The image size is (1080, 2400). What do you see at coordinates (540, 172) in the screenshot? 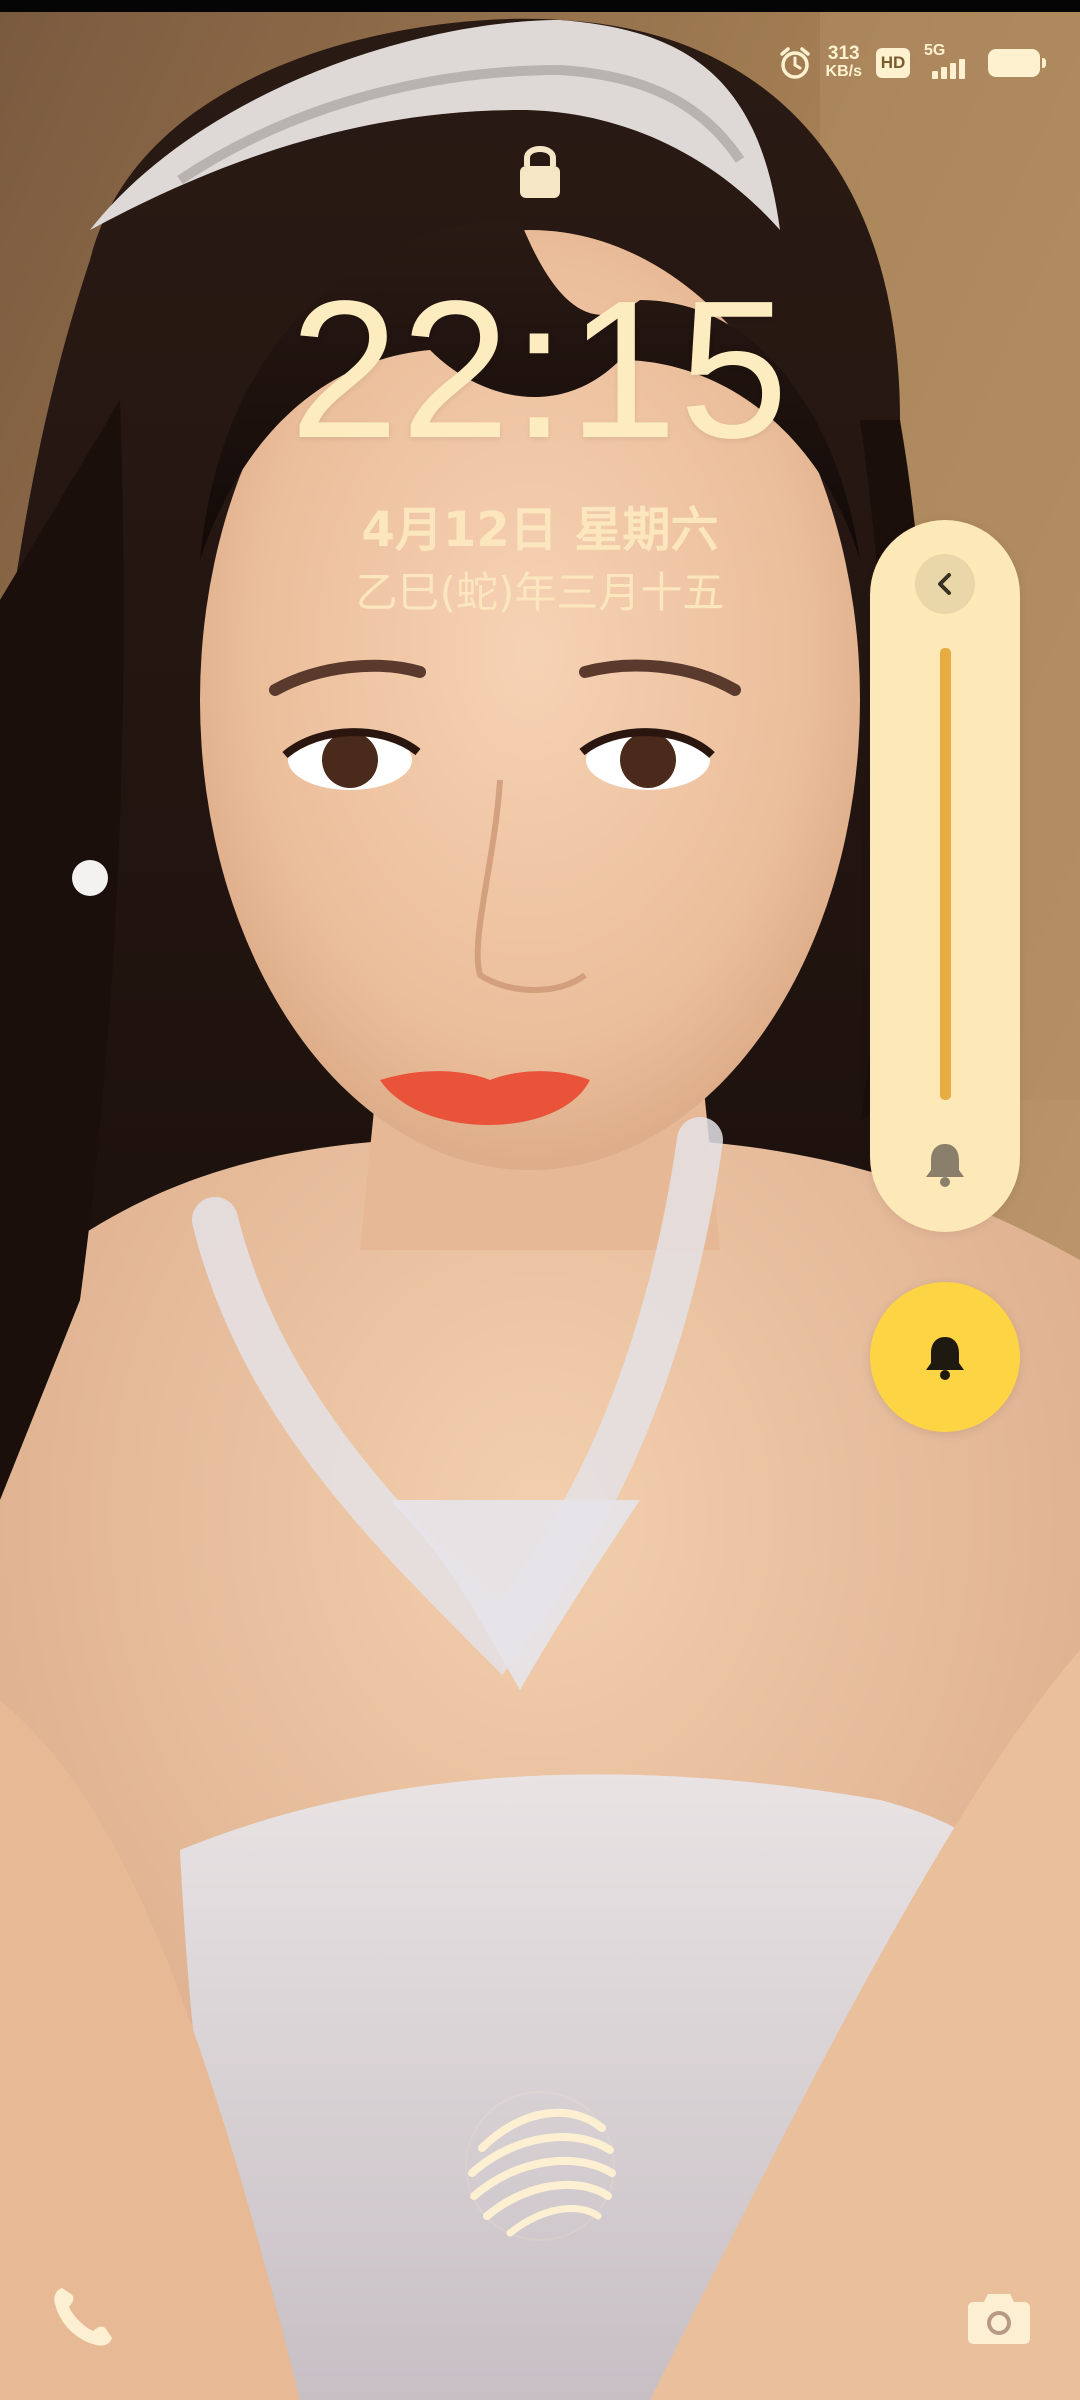
I see `padlock-icon` at bounding box center [540, 172].